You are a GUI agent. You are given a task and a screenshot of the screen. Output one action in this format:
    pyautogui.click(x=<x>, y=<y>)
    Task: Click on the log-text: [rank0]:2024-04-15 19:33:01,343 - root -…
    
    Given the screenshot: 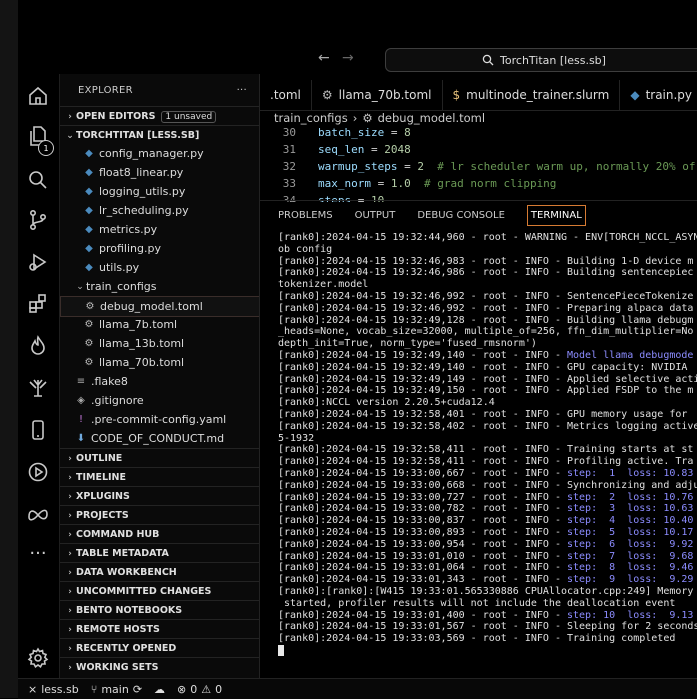 What is the action you would take?
    pyautogui.click(x=422, y=580)
    